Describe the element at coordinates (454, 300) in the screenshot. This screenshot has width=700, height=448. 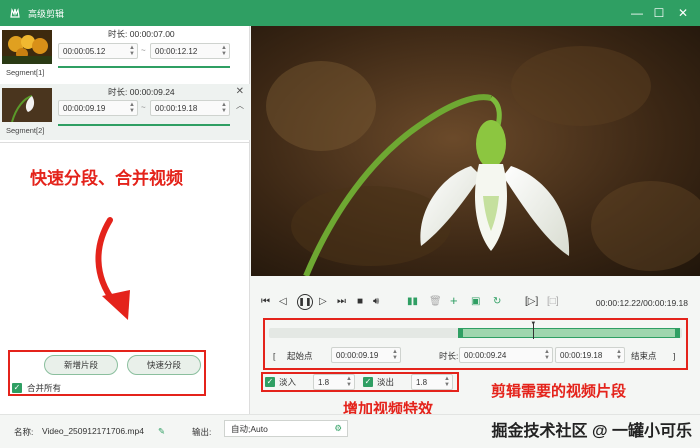
I see `add-icon: +` at that location.